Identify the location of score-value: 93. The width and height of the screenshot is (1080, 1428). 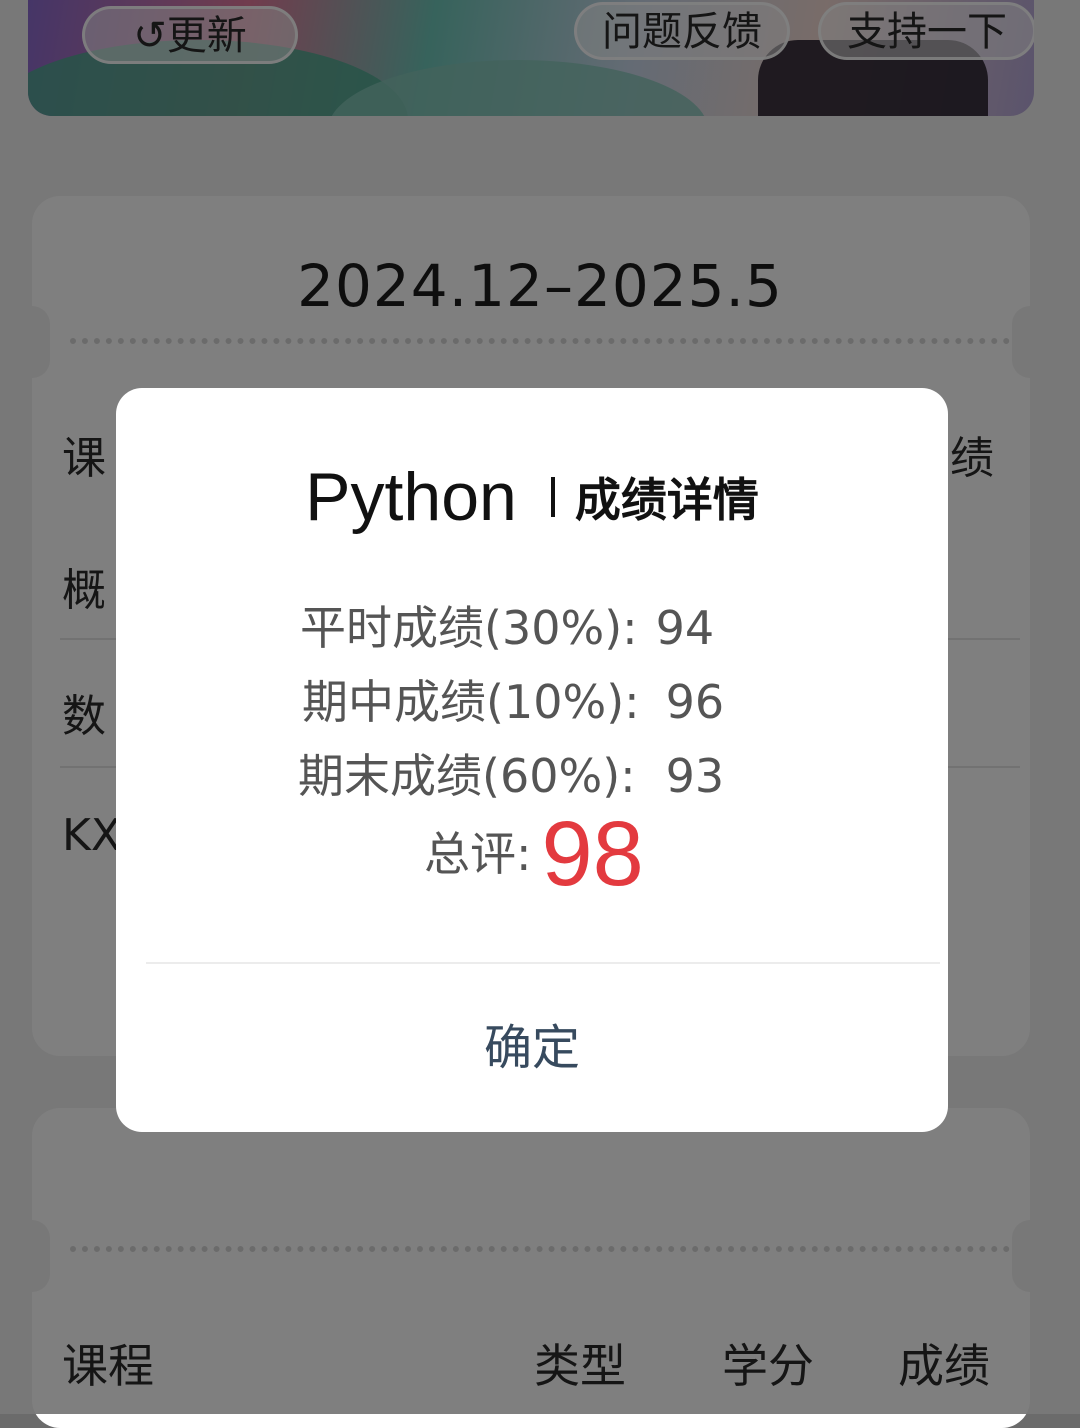
(695, 776).